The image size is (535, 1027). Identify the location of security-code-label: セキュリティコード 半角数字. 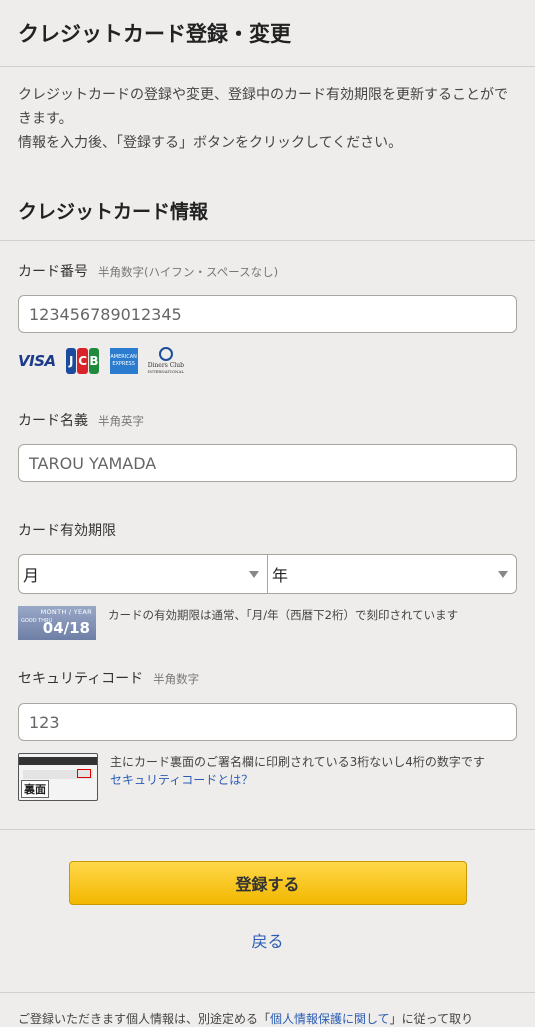
(267, 678).